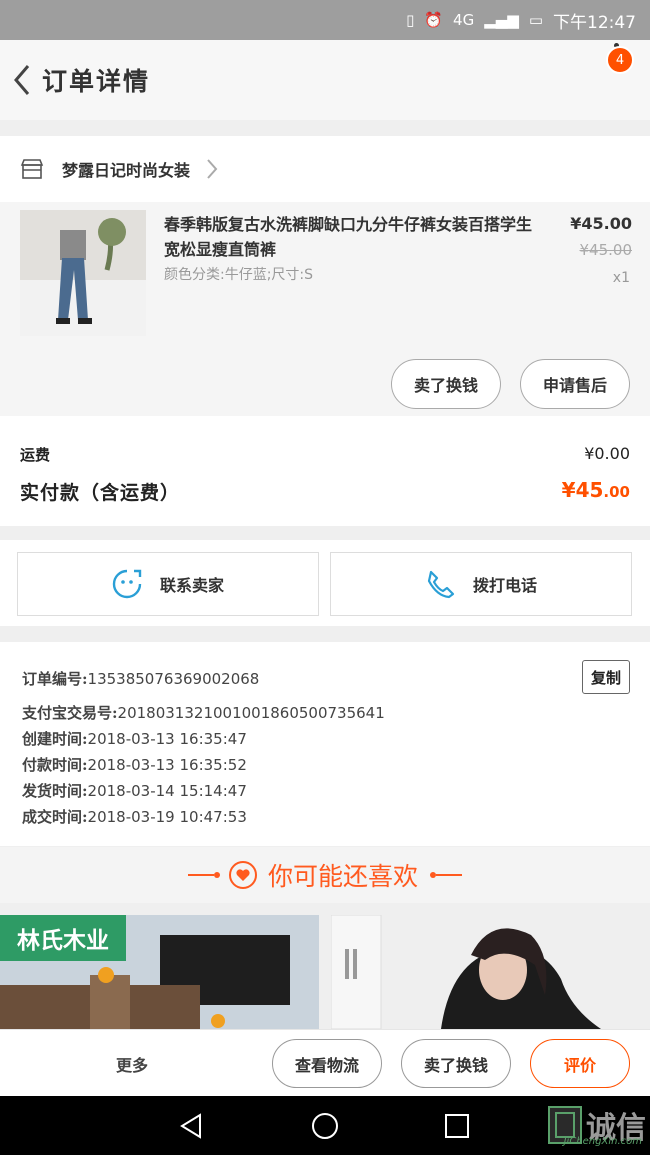  I want to click on more-button: 更多, so click(132, 1064).